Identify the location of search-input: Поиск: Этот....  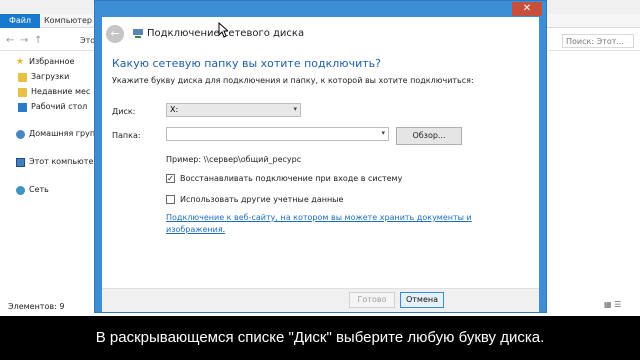
(598, 41).